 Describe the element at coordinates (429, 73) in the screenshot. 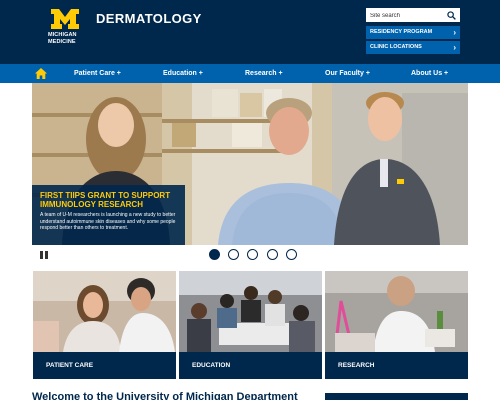

I see `nav-item-about-us: About Us +` at that location.